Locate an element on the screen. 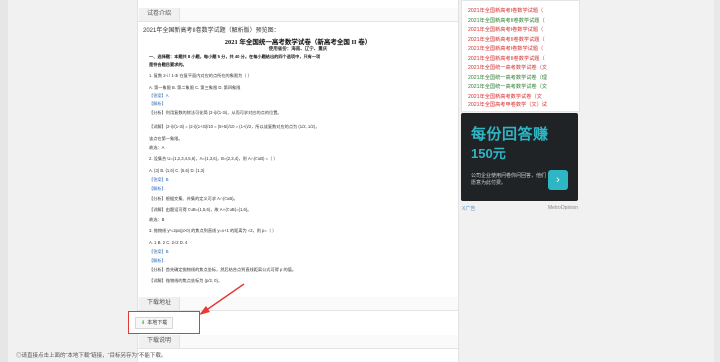 This screenshot has height=362, width=720. advertisement-banner: 每份回答赚 150元 公司企业使用问卷你问回答，他们愿意为此付费。 › is located at coordinates (519, 157).